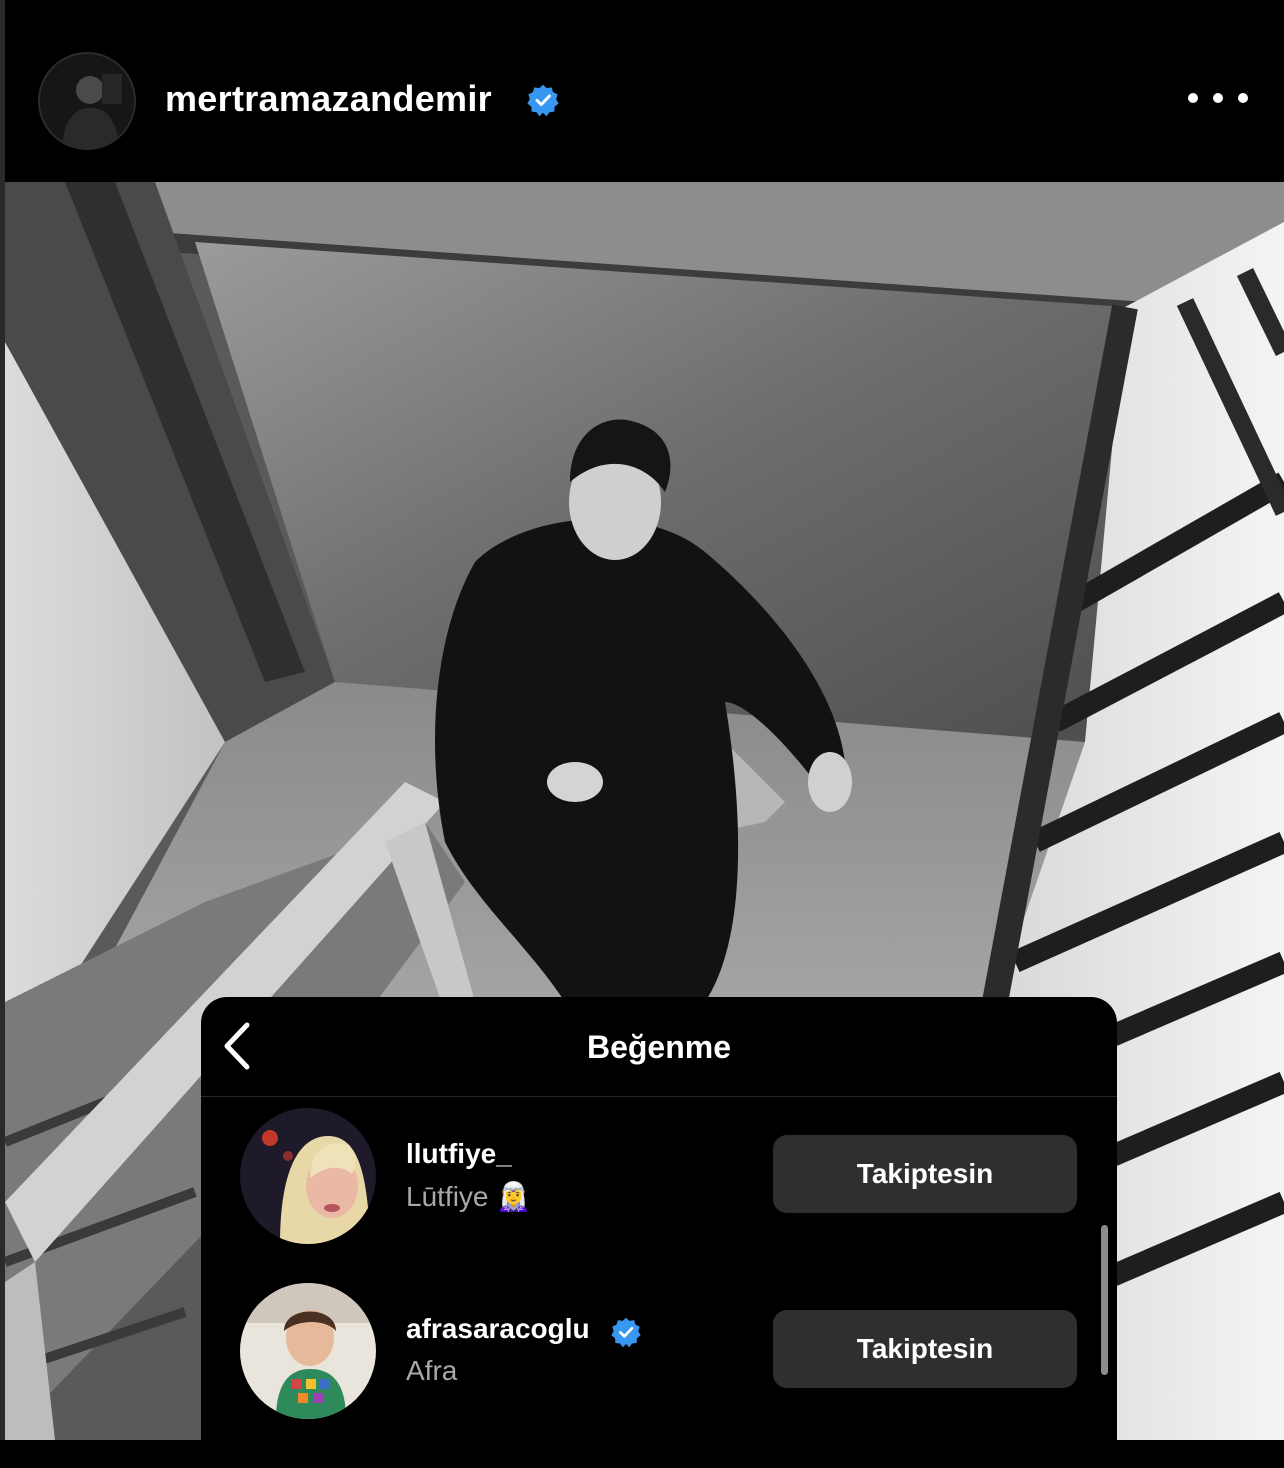  I want to click on likes-sheet-header: Beğenme, so click(659, 1047).